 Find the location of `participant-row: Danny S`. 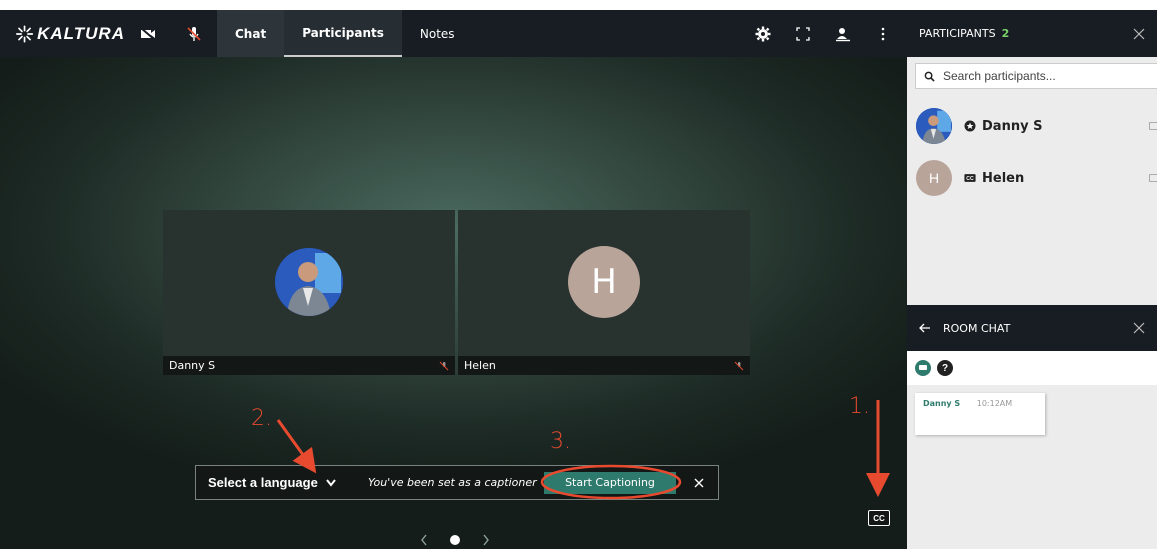

participant-row: Danny S is located at coordinates (1032, 126).